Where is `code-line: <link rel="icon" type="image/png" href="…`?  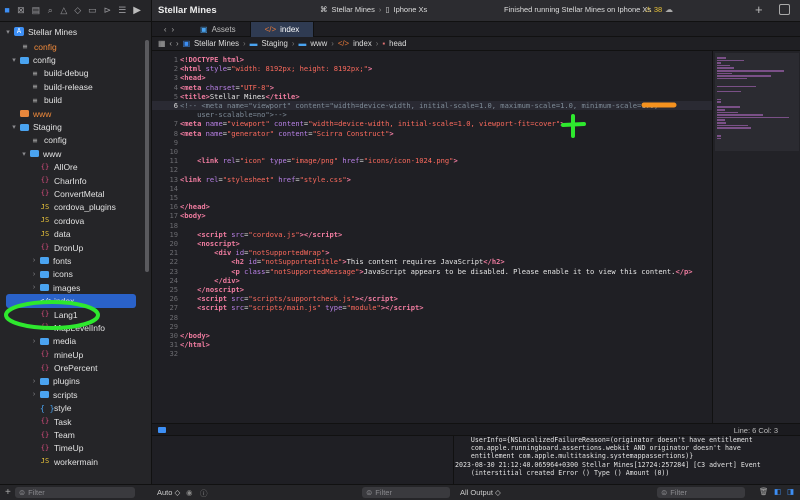
code-line: <link rel="icon" type="image/png" href="… is located at coordinates (319, 160).